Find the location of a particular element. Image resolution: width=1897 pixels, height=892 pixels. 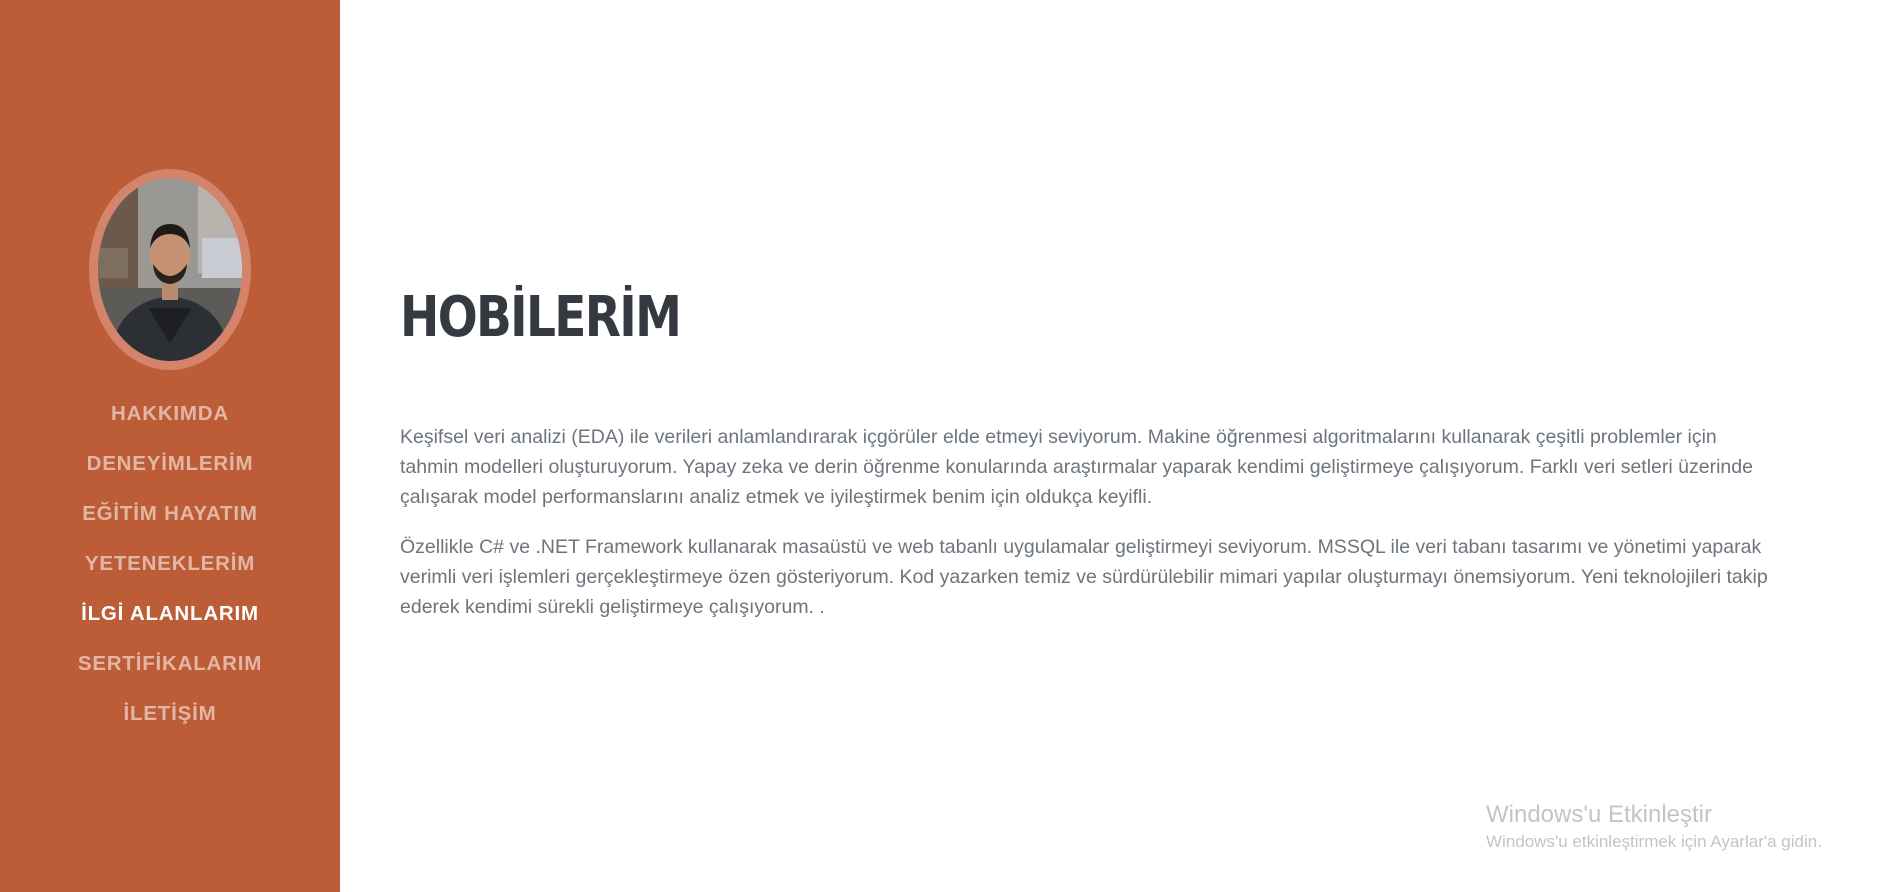

nav-link-hakkimda: HAKKIMDA is located at coordinates (170, 414).